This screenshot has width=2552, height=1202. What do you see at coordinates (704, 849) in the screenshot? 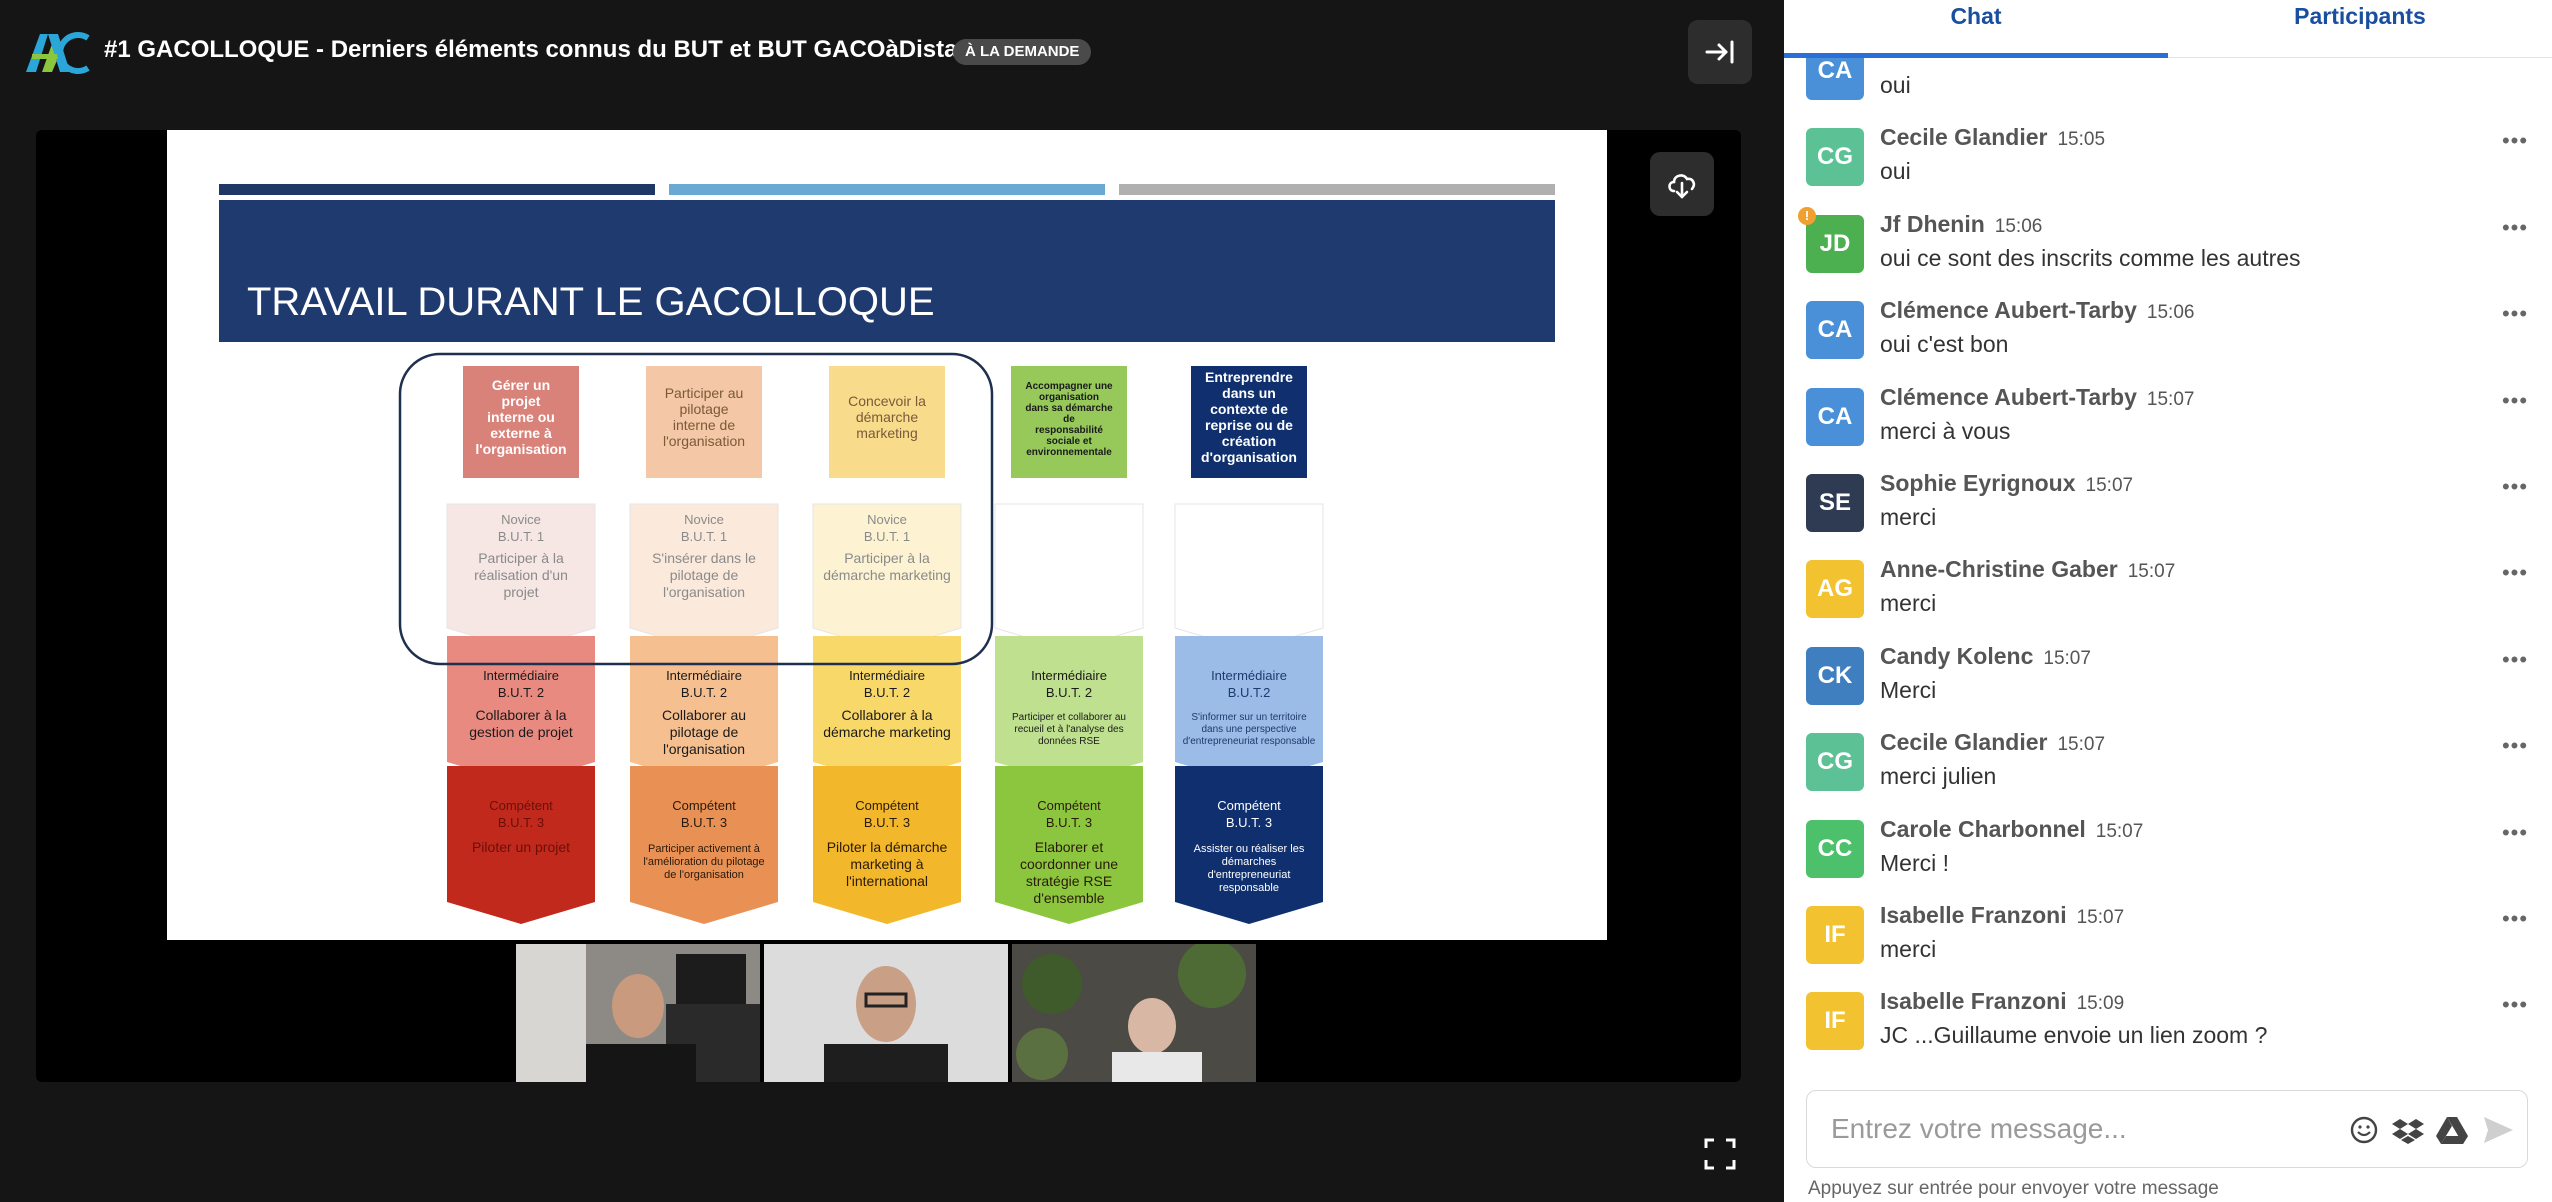
I see `competent-description: Participer activement à` at bounding box center [704, 849].